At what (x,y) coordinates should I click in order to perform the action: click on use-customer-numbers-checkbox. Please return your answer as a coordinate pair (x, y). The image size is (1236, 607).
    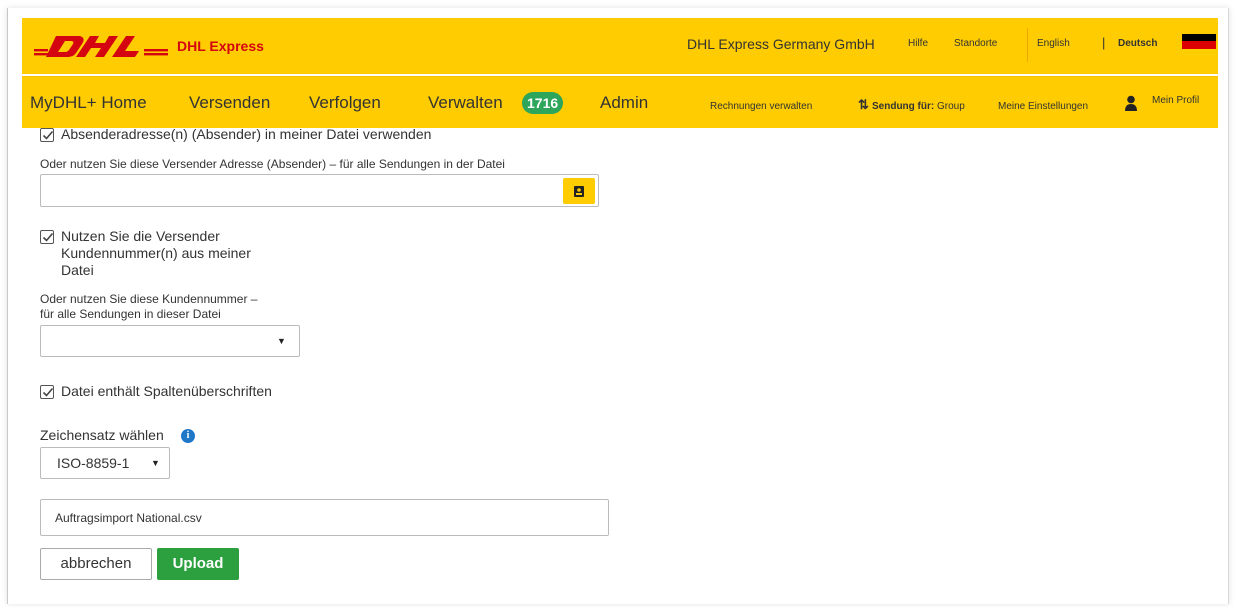
    Looking at the image, I should click on (47, 237).